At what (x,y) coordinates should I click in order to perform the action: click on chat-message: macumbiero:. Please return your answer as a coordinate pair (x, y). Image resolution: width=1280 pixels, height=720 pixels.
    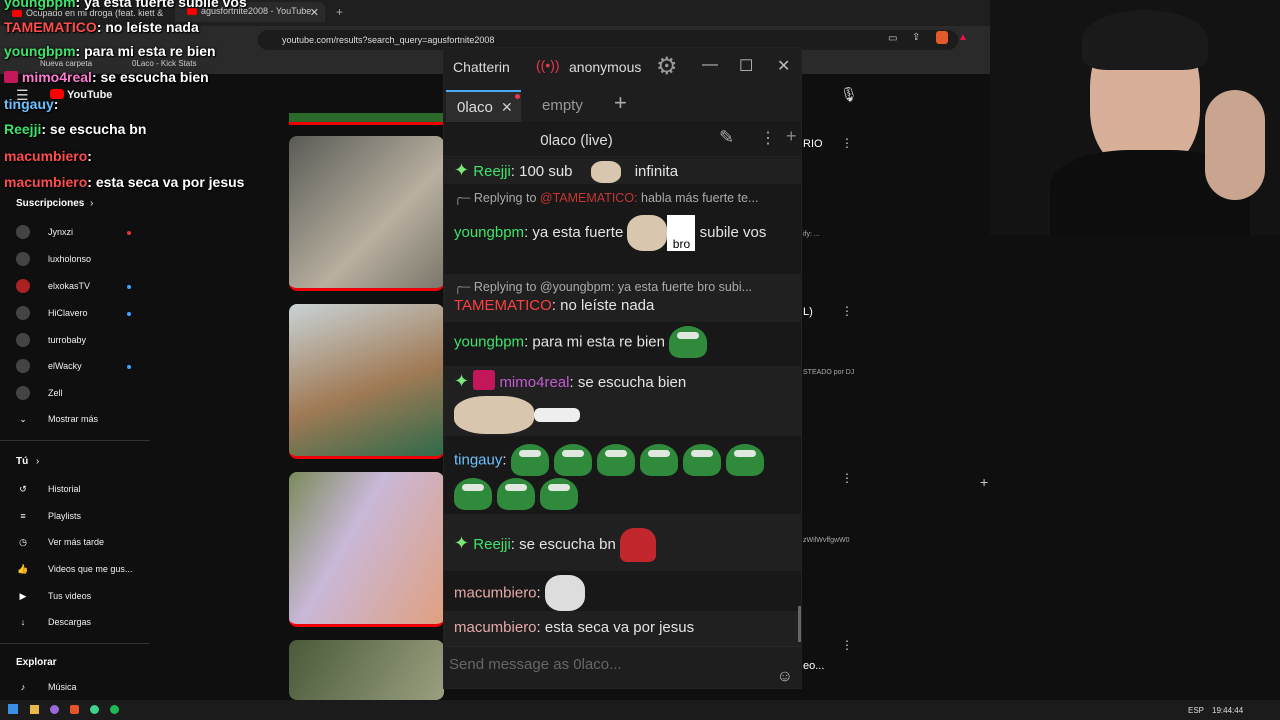
    Looking at the image, I should click on (622, 591).